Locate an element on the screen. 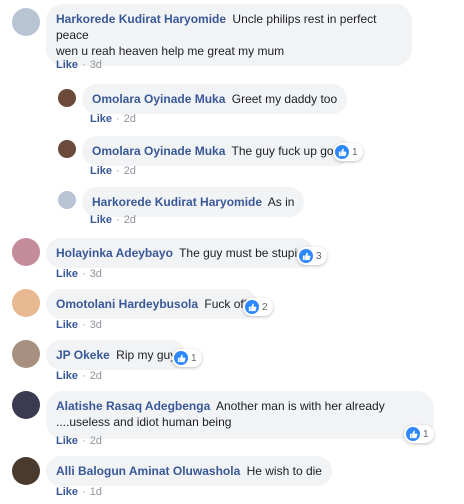  comment-text-line2: ....useless and idiot human being is located at coordinates (144, 422).